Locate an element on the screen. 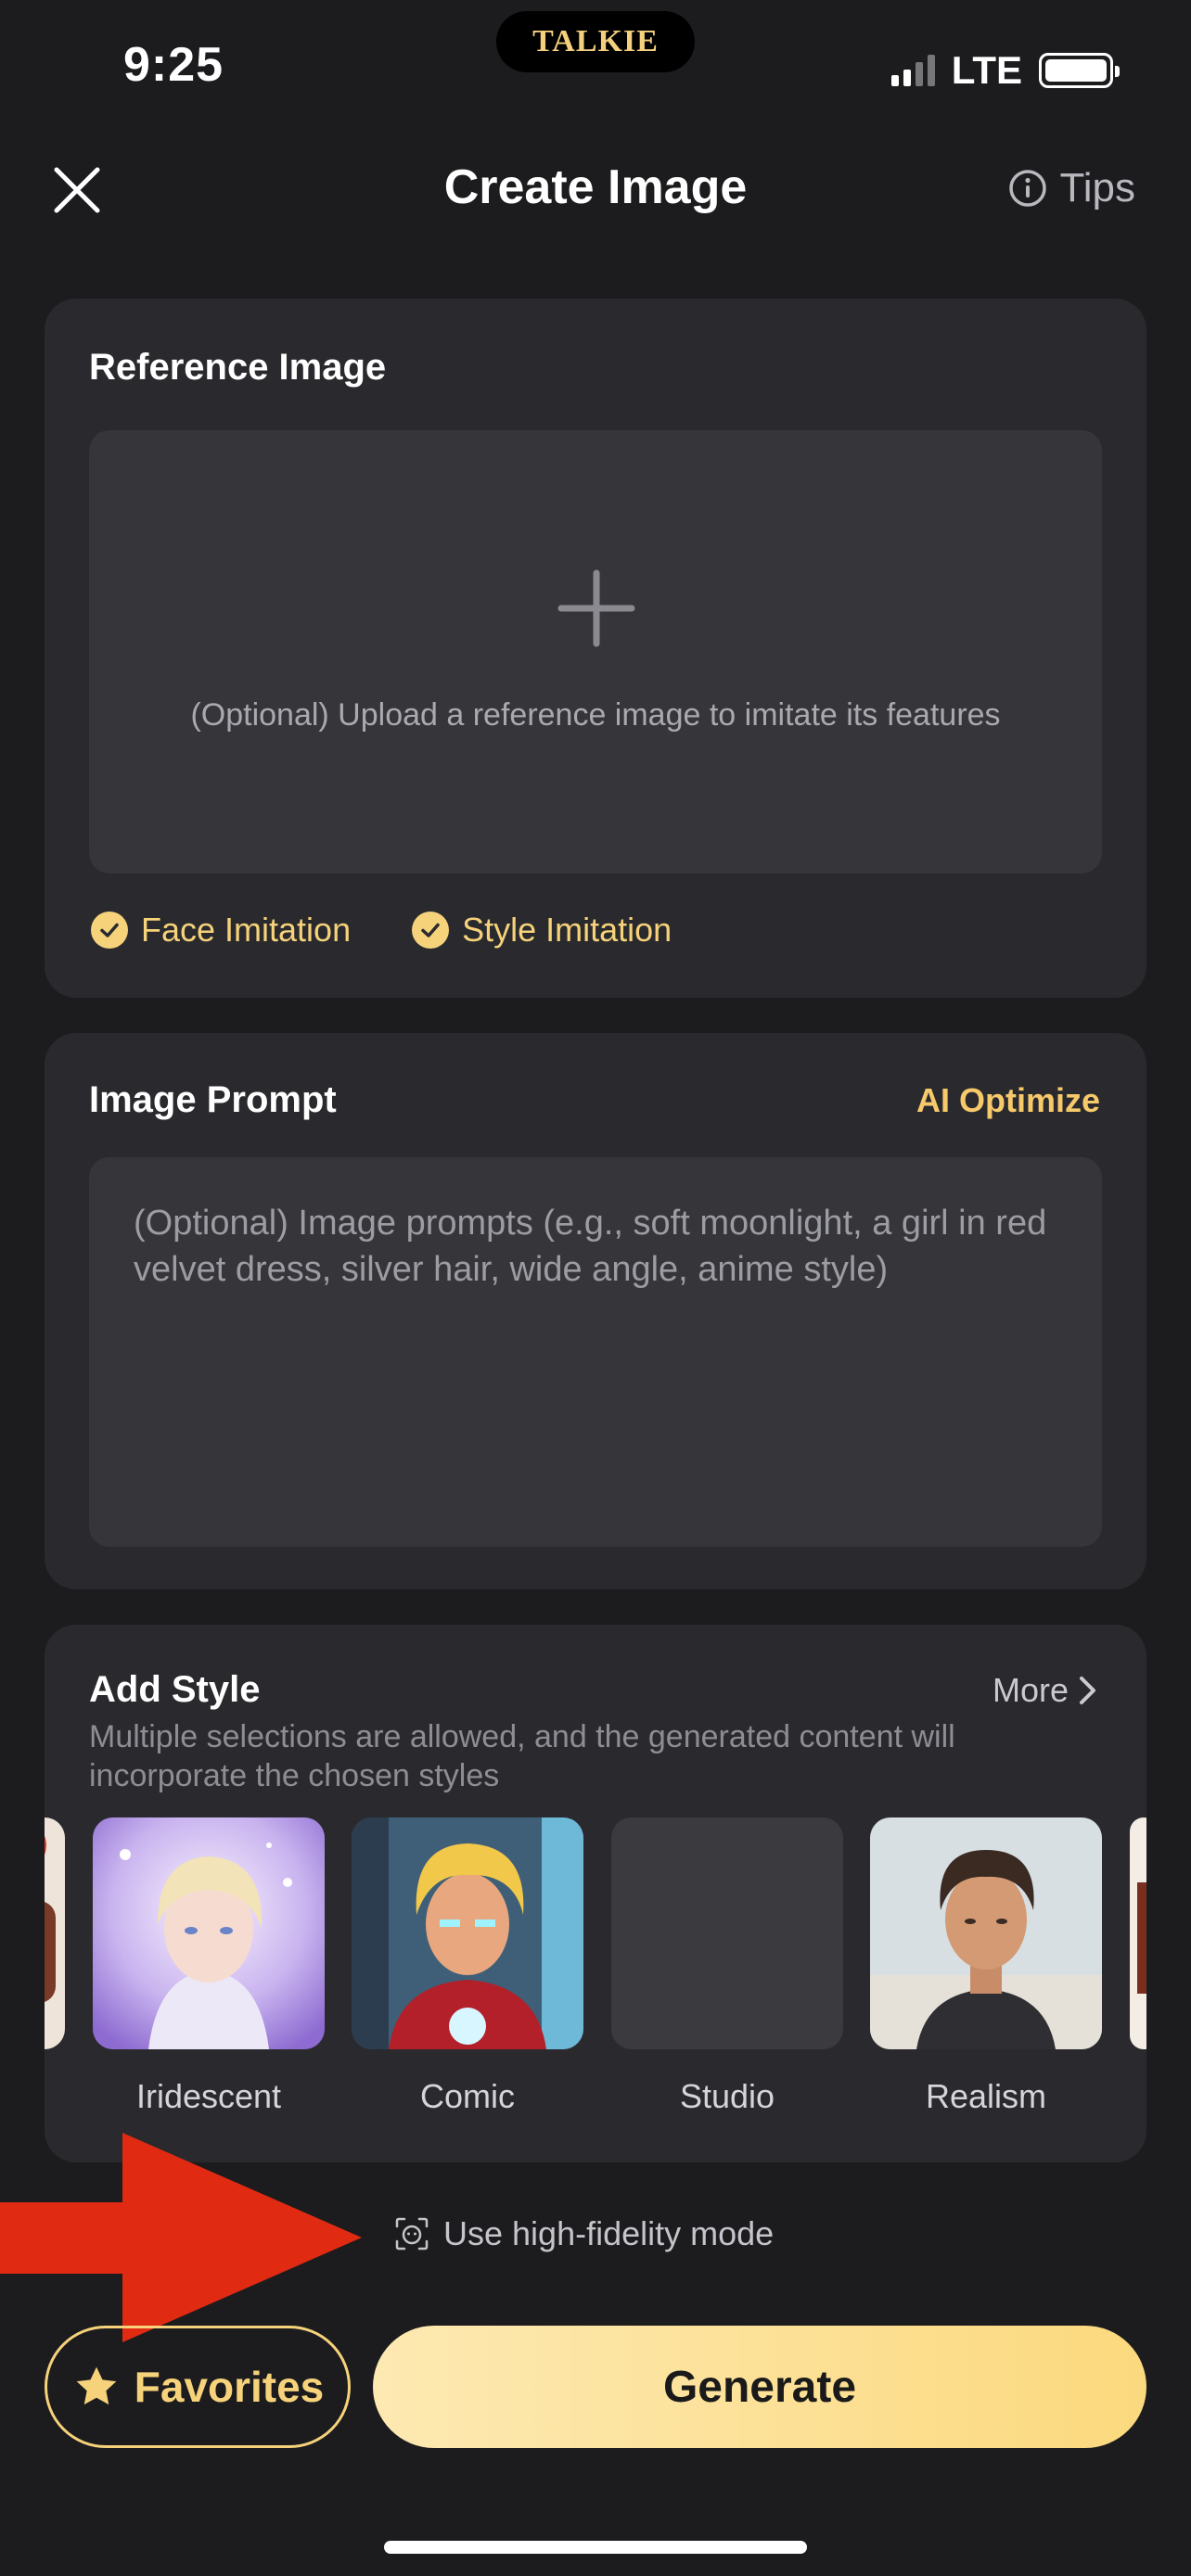 This screenshot has width=1191, height=2576. style-item-comic: Comic is located at coordinates (467, 1967).